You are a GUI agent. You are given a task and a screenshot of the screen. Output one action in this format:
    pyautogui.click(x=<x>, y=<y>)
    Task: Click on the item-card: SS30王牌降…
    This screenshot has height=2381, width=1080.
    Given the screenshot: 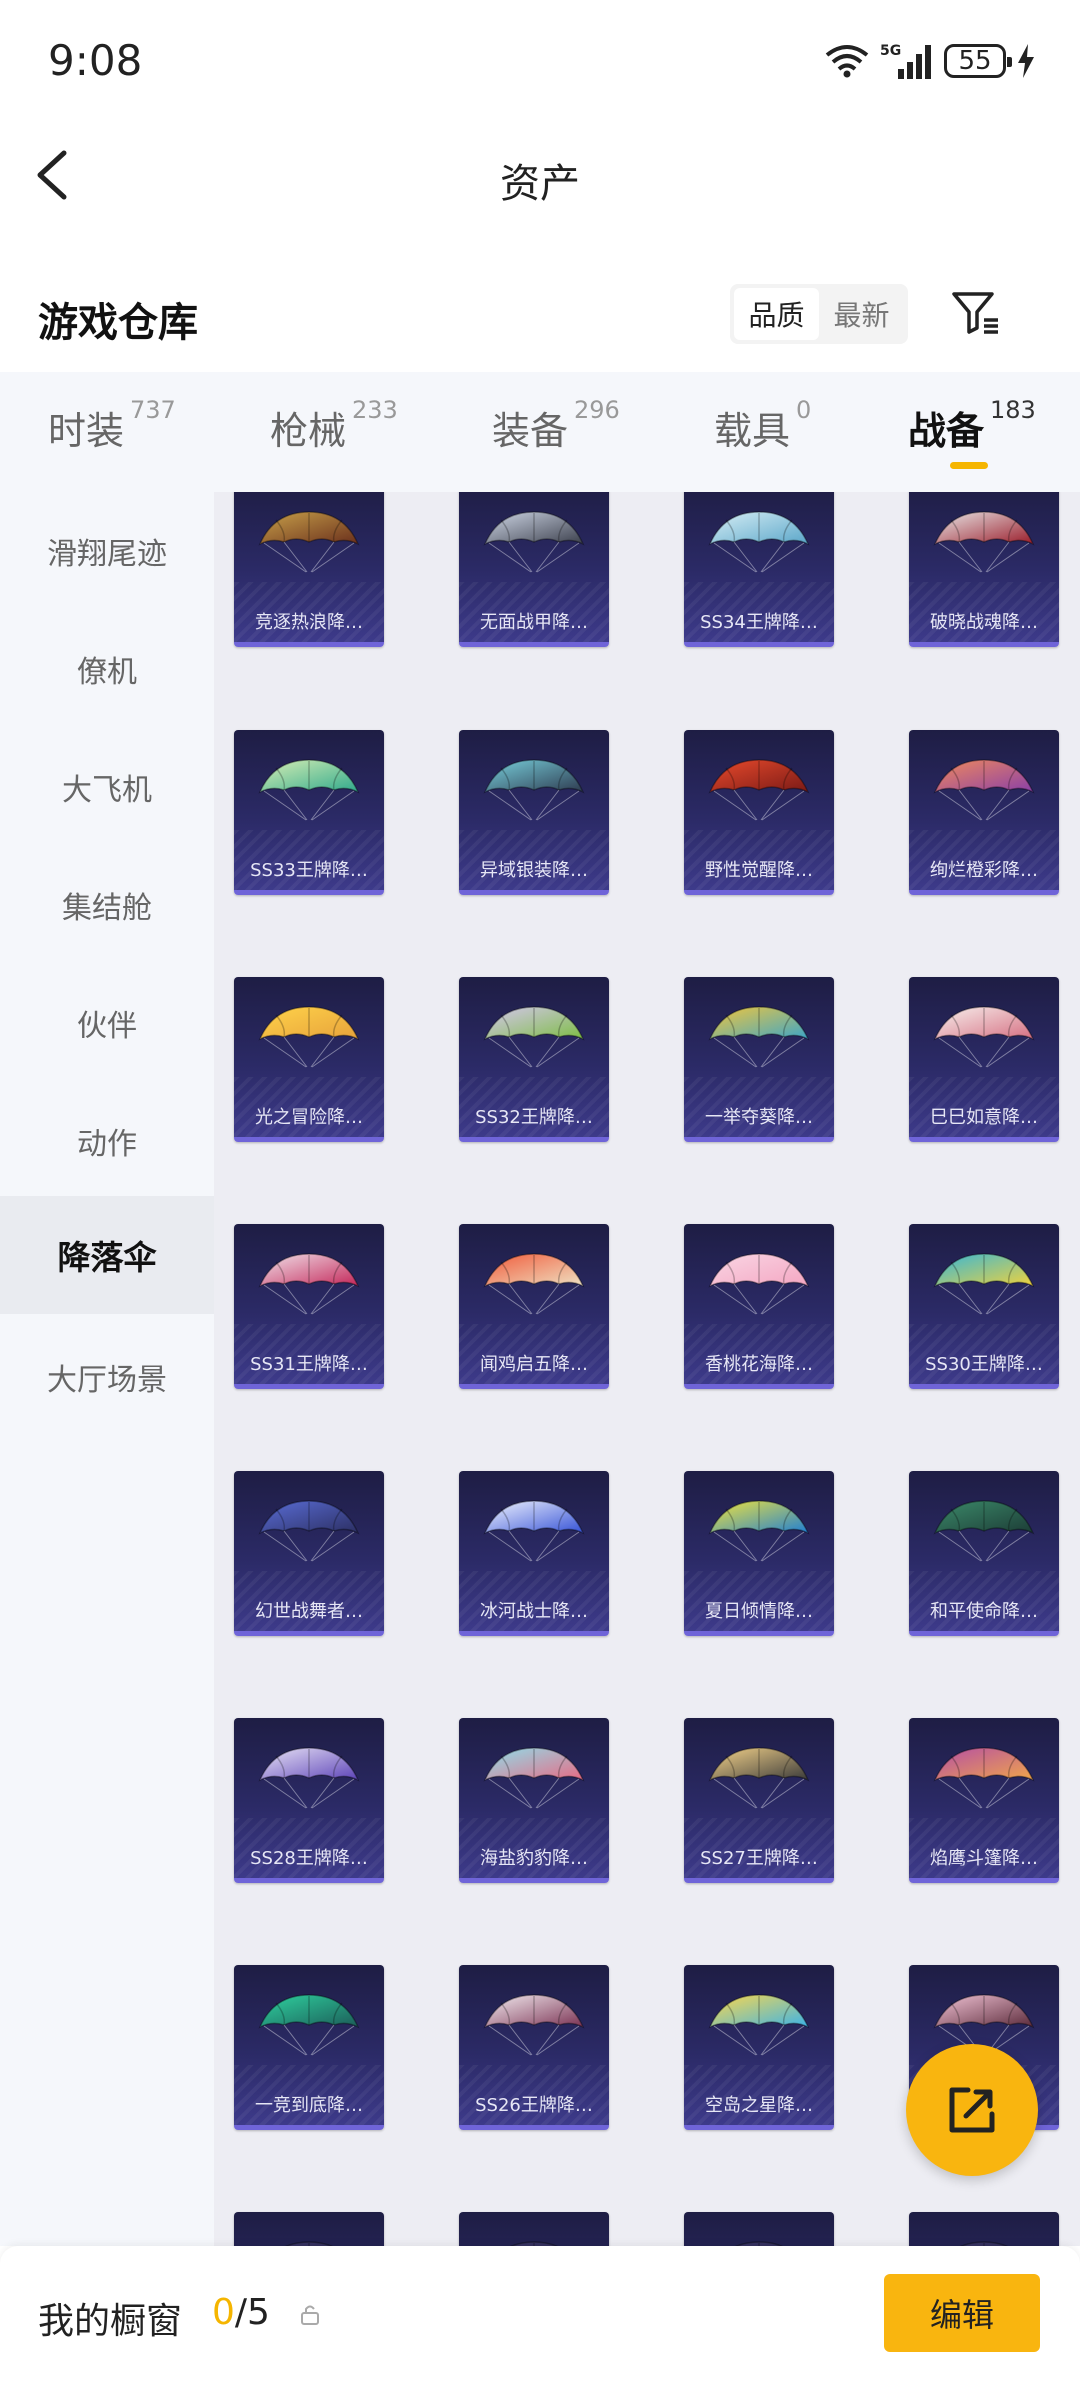 What is the action you would take?
    pyautogui.click(x=984, y=1306)
    